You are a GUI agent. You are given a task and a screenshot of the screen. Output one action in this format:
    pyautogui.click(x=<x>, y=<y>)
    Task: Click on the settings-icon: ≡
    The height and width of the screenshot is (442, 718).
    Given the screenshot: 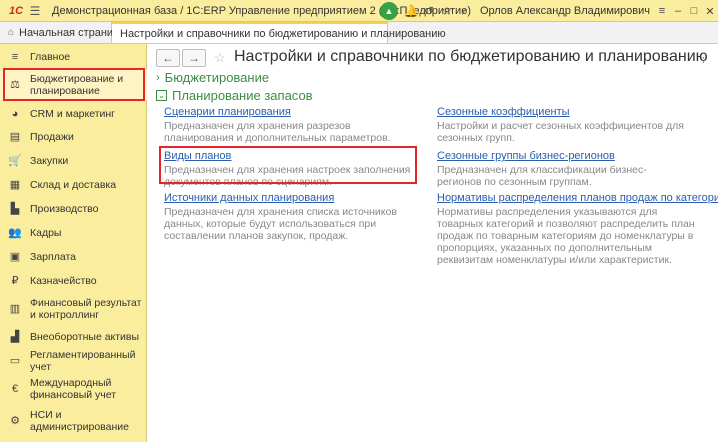 What is the action you would take?
    pyautogui.click(x=662, y=11)
    